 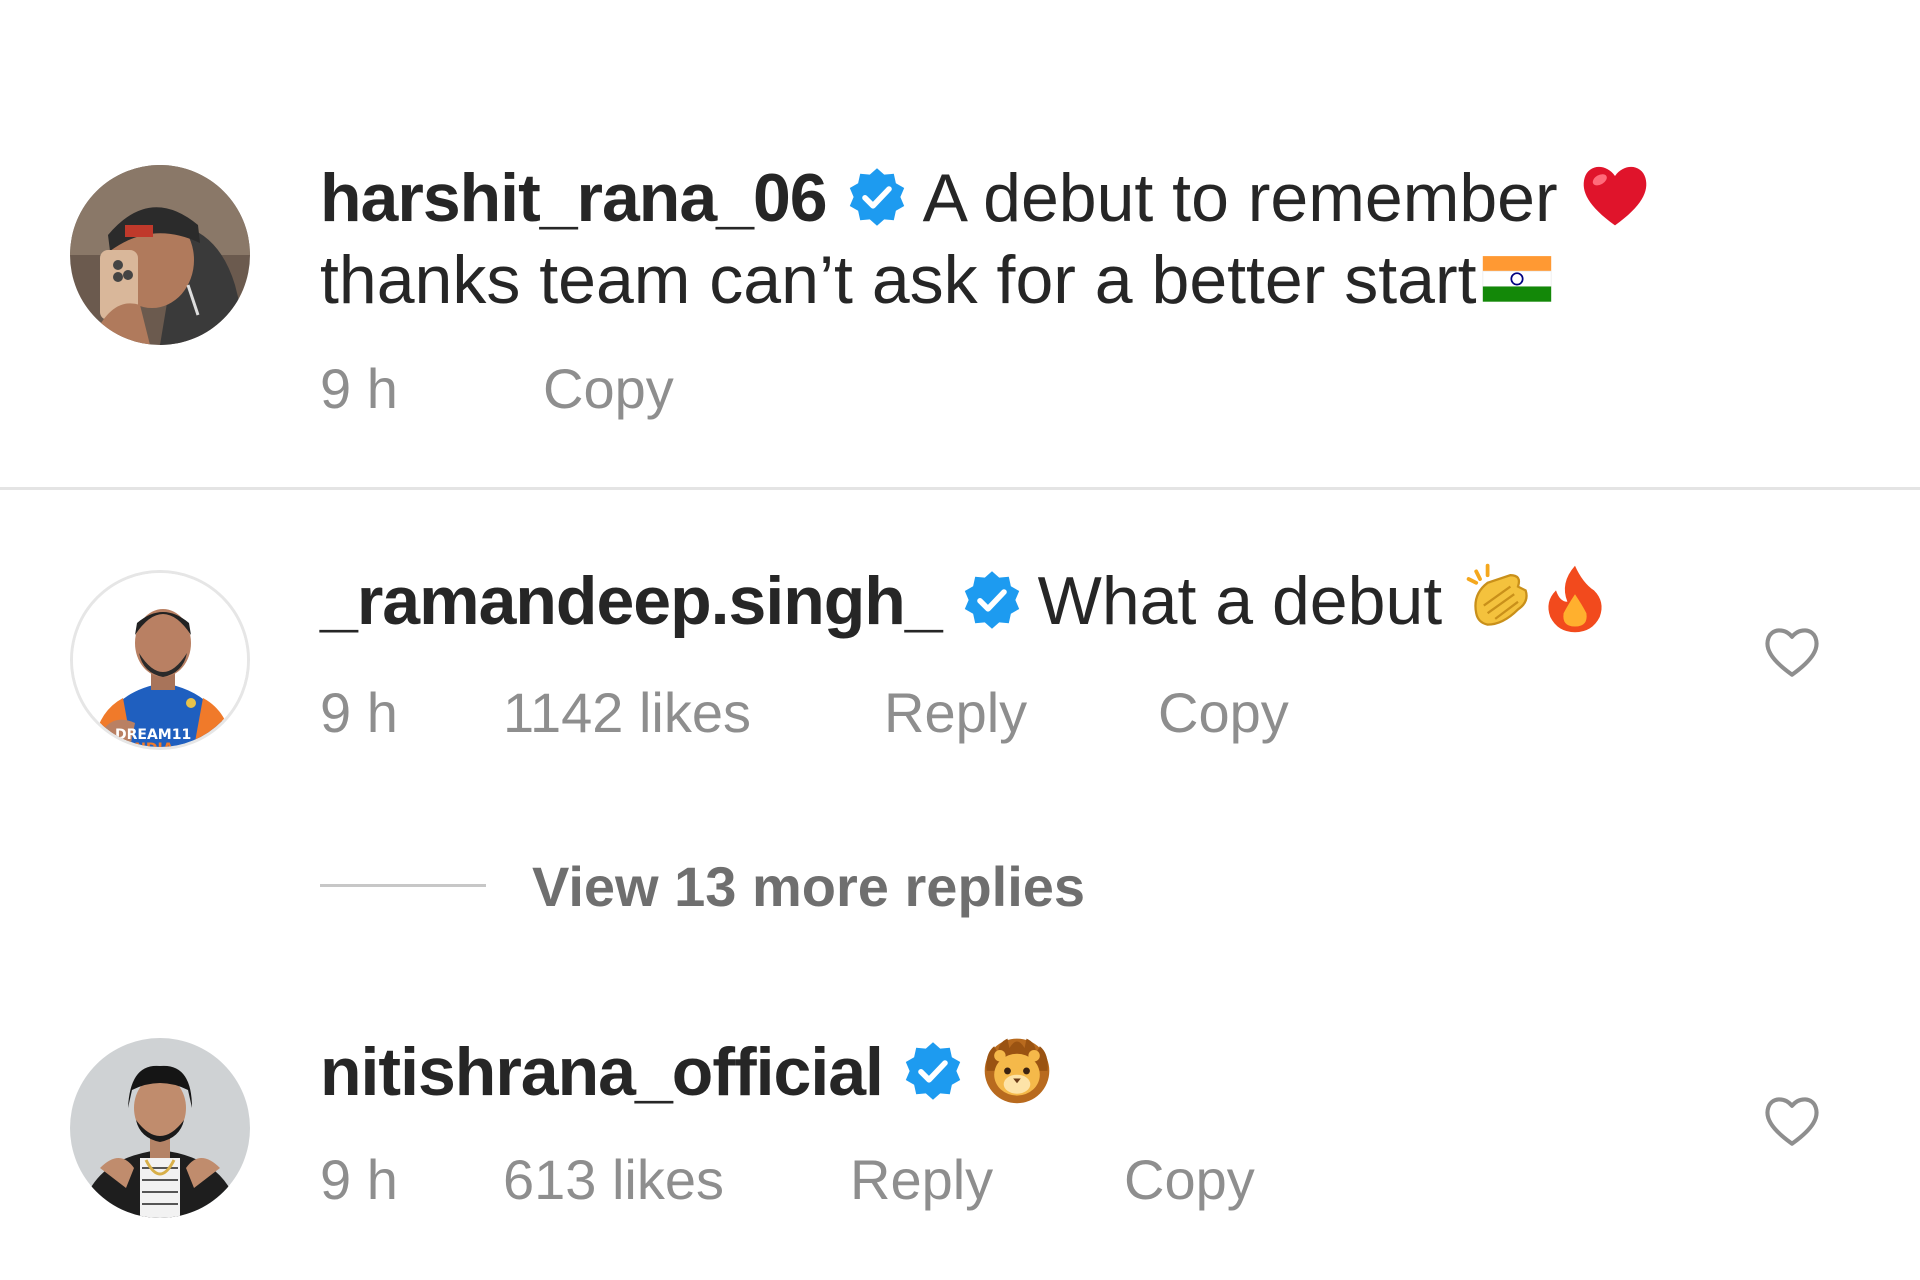 What do you see at coordinates (960, 488) in the screenshot?
I see `divider` at bounding box center [960, 488].